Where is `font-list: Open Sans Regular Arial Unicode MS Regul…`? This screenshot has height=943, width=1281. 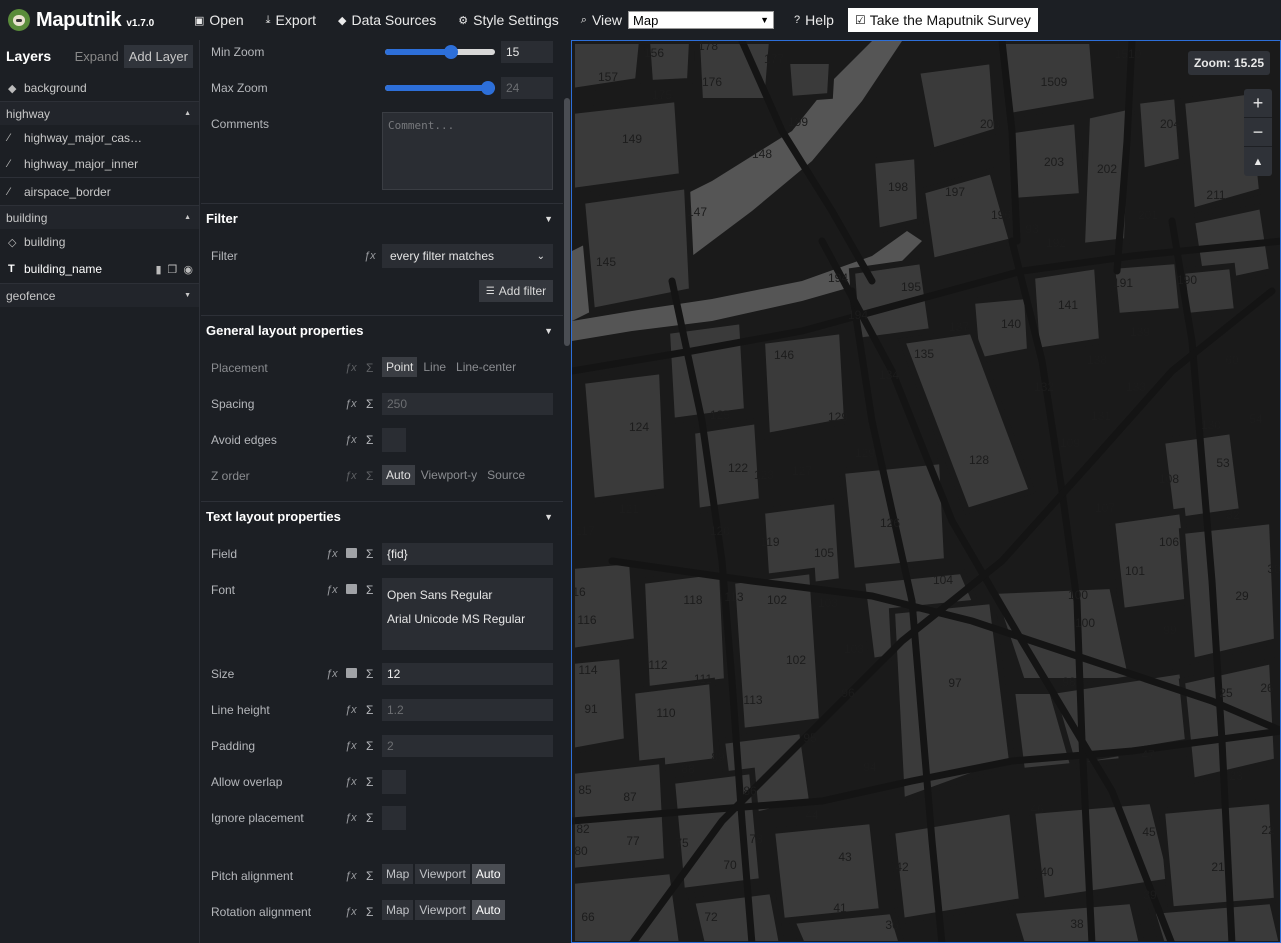 font-list: Open Sans Regular Arial Unicode MS Regul… is located at coordinates (467, 614).